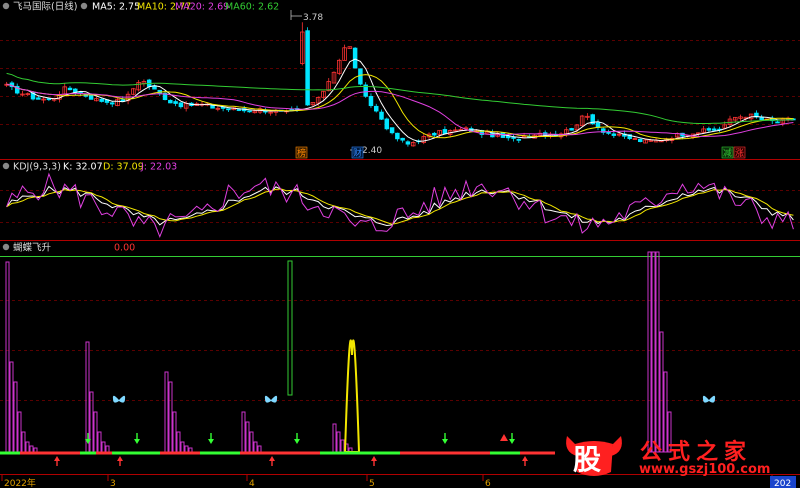  I want to click on x-tick-label: 3, so click(113, 483).